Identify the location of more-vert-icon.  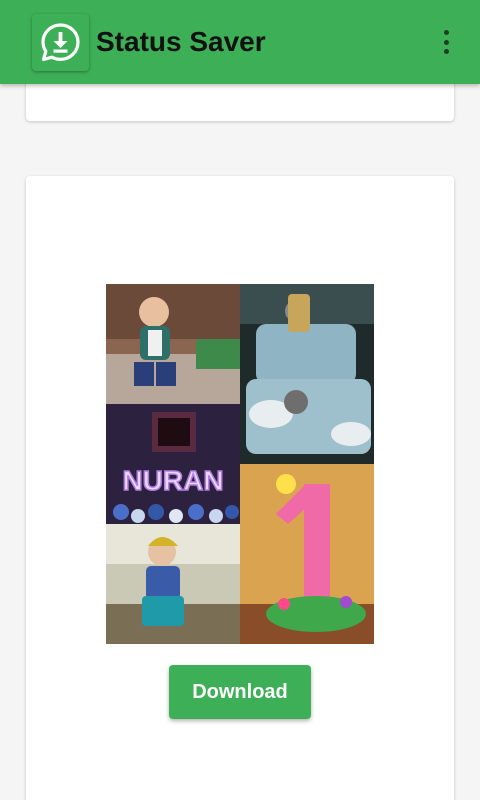
(446, 42).